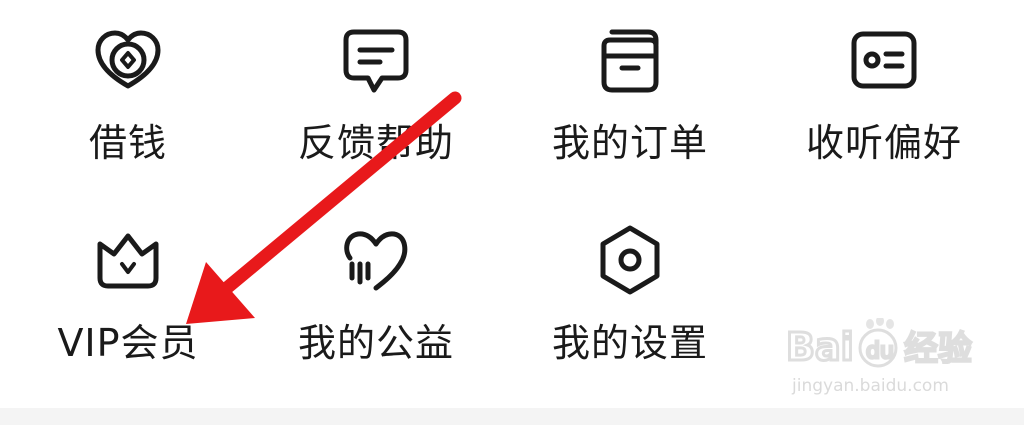  What do you see at coordinates (128, 343) in the screenshot?
I see `menu-item-label: VIP会员` at bounding box center [128, 343].